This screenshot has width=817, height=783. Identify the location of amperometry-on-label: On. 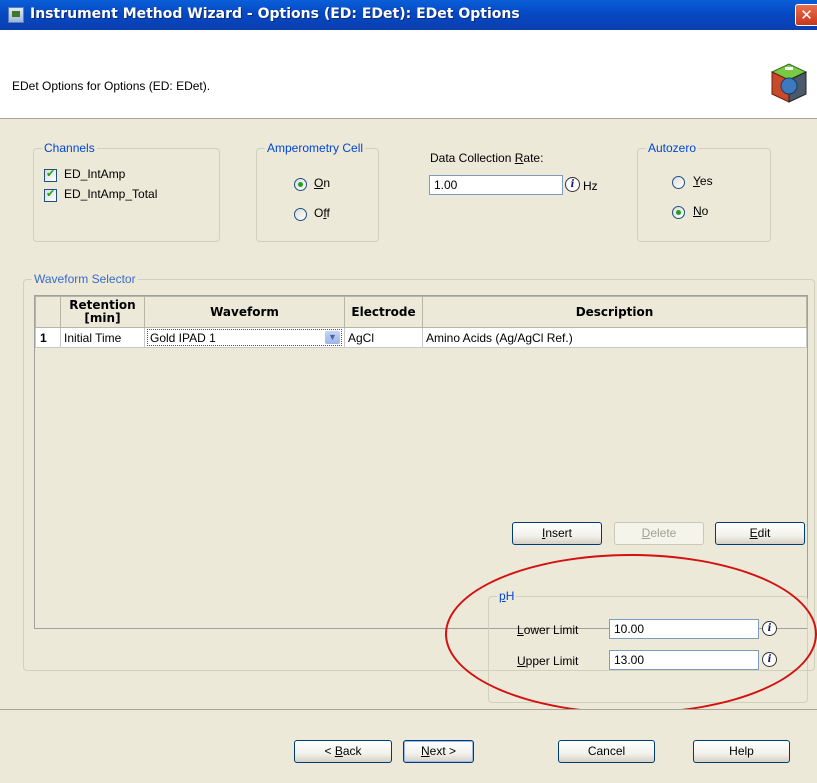
(322, 183).